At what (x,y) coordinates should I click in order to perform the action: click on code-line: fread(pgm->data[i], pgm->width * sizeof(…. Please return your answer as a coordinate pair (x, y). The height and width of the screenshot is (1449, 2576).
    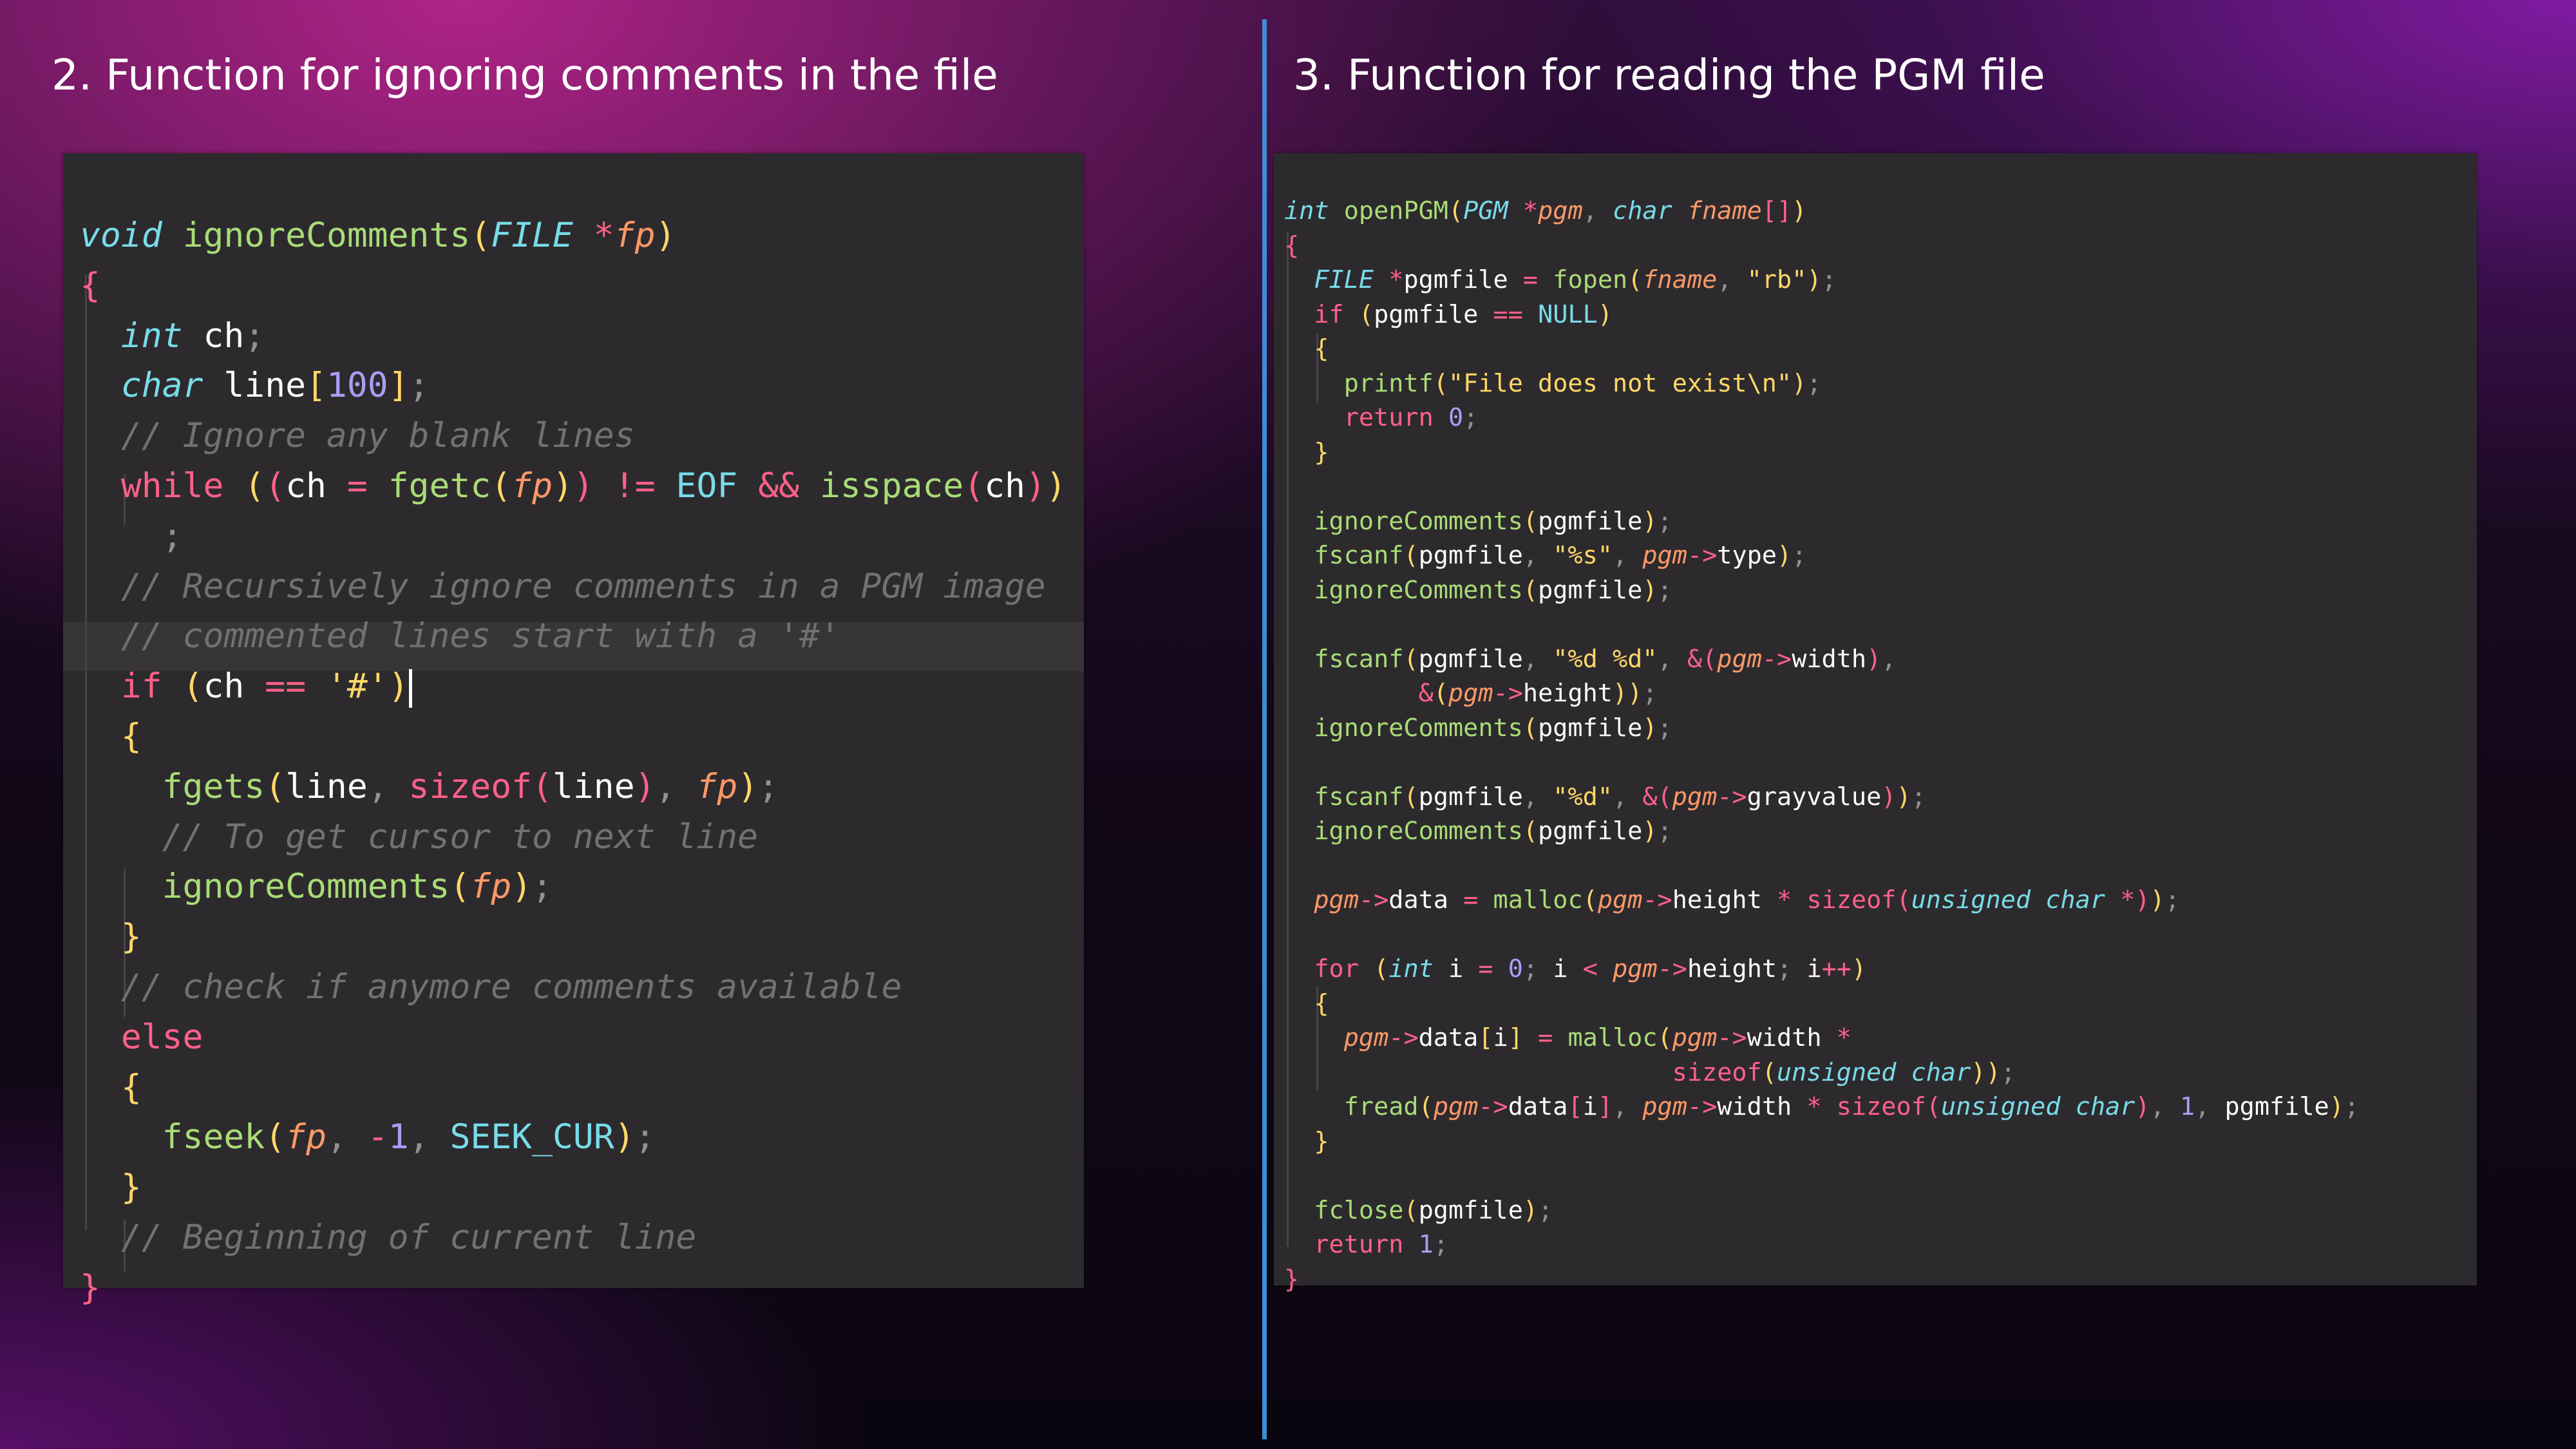
    Looking at the image, I should click on (1851, 1106).